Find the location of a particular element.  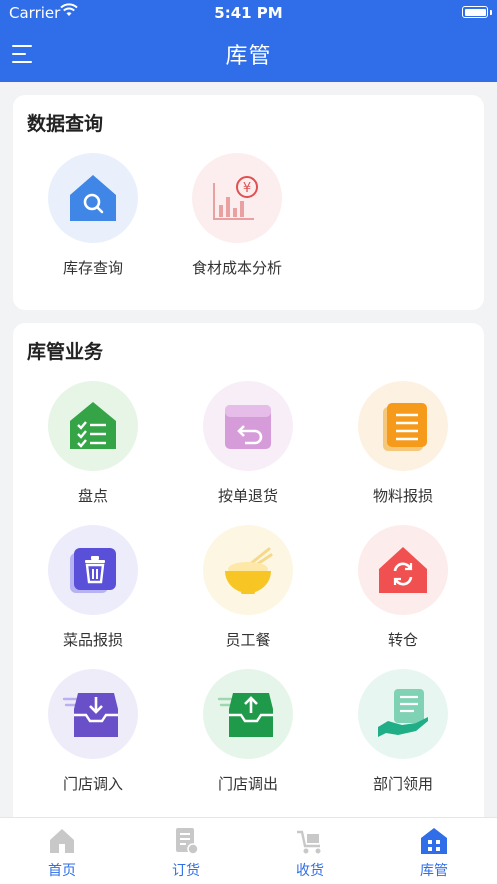

material-loss-button: 物料报损 is located at coordinates (403, 443).